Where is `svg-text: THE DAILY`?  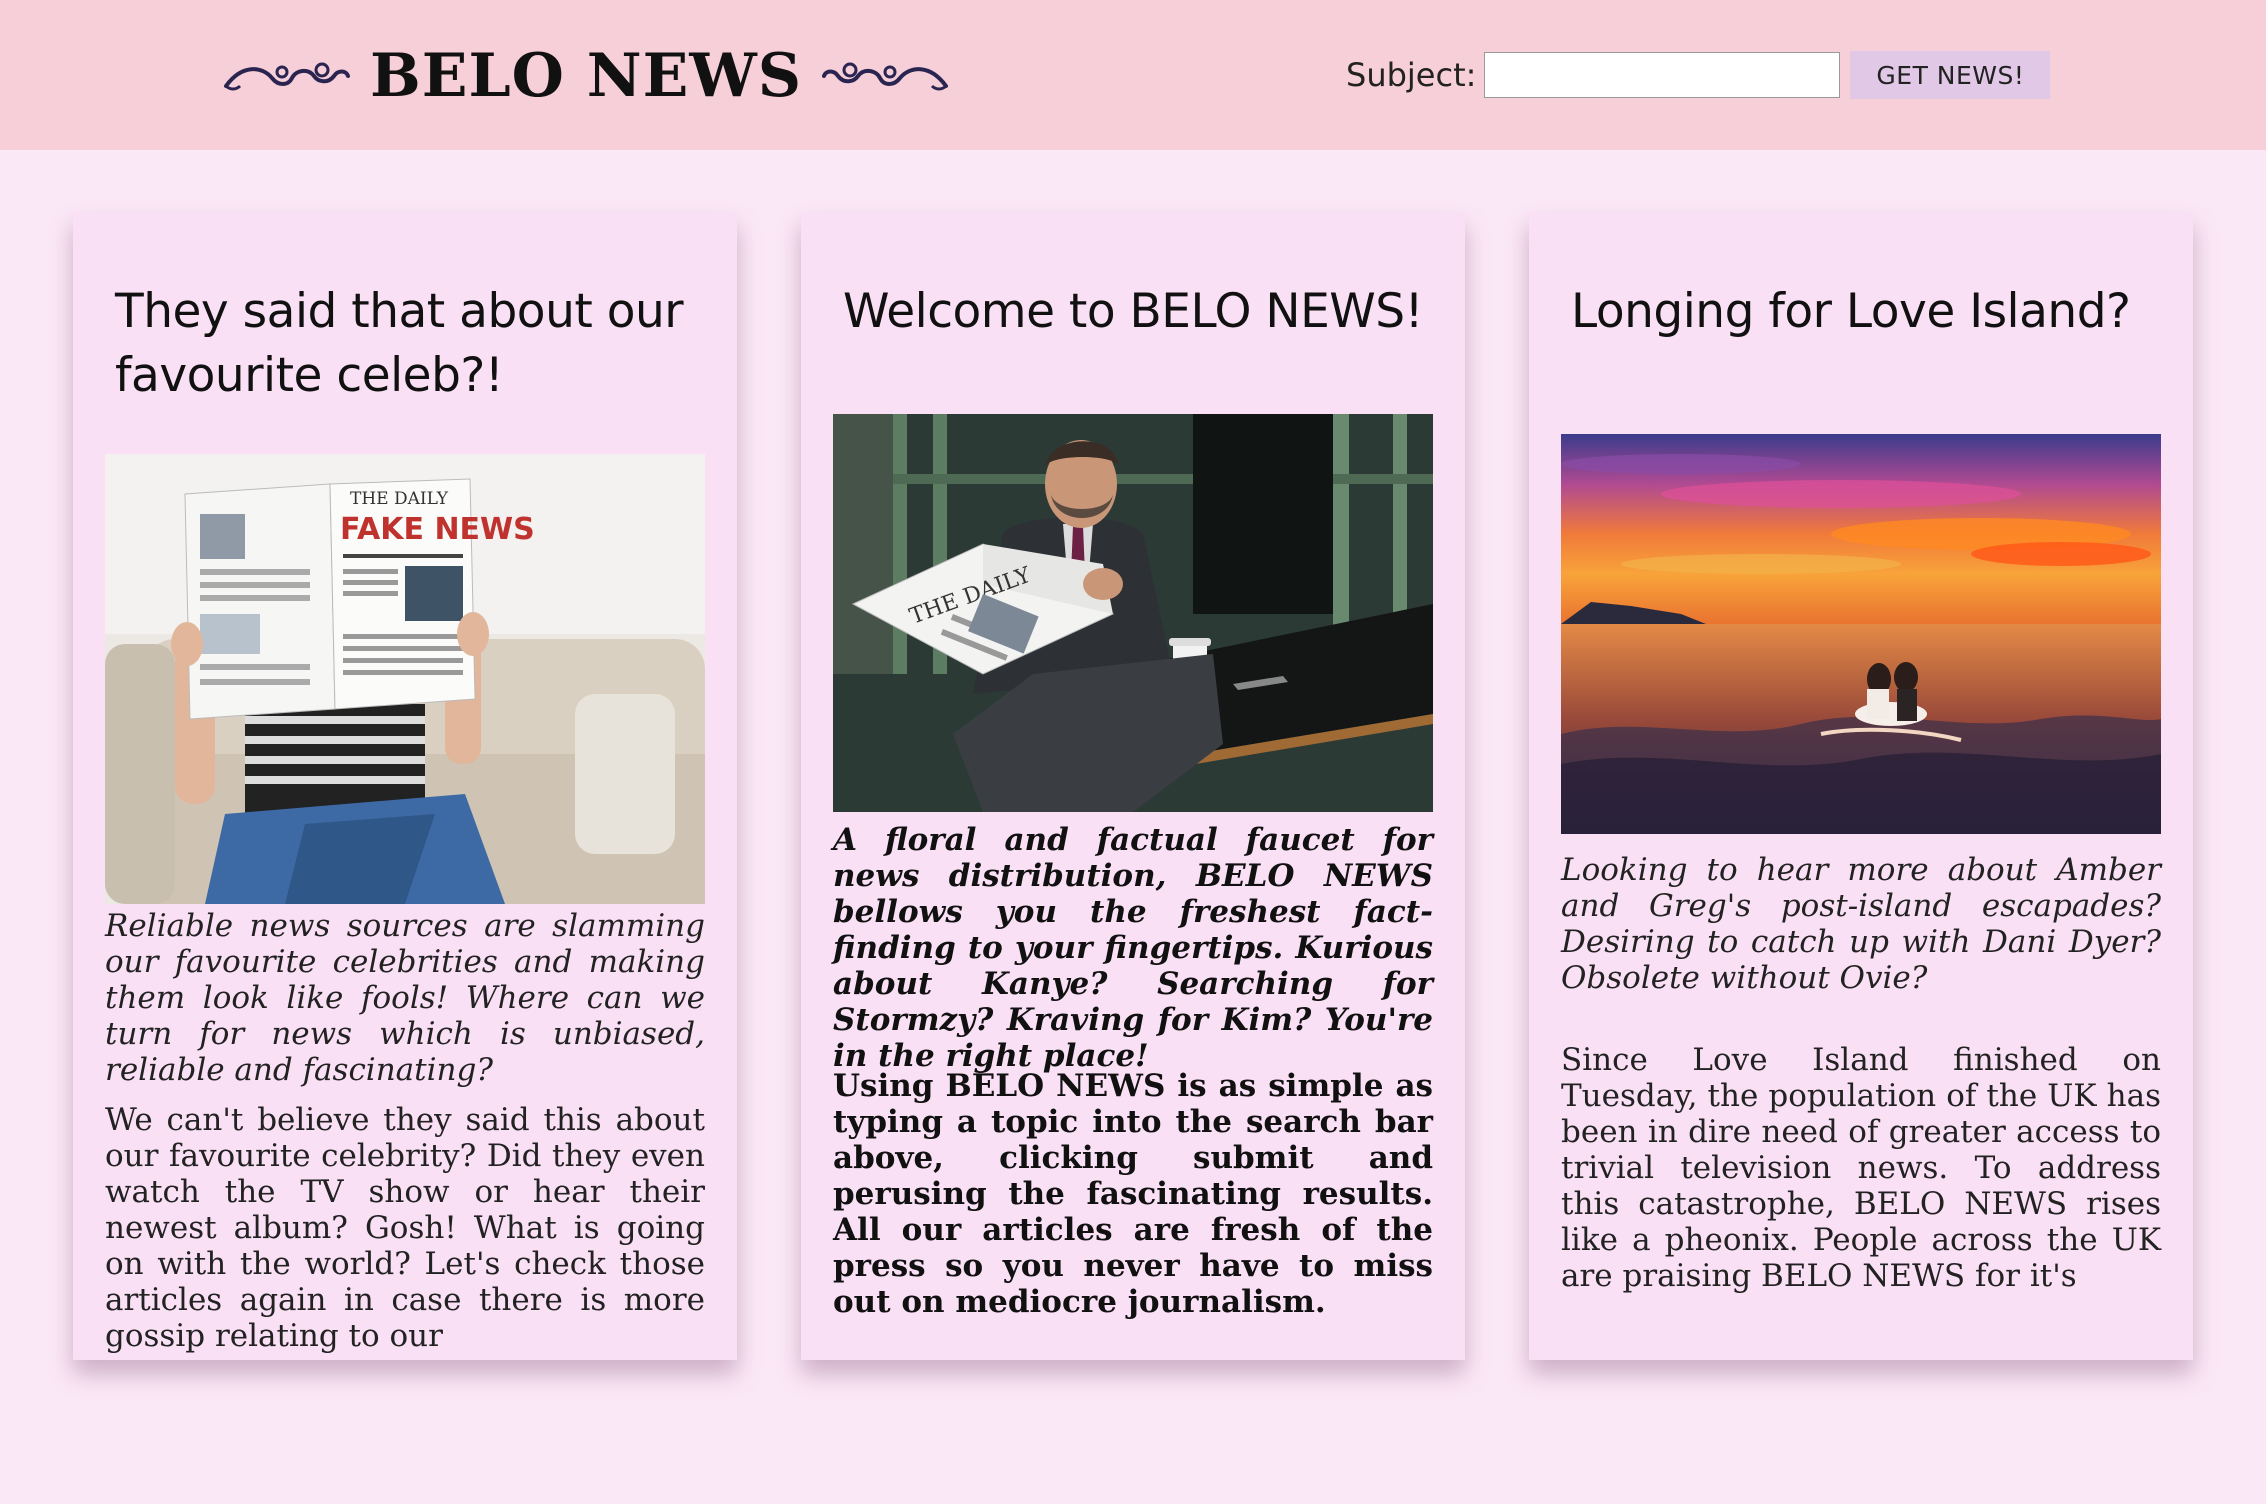
svg-text: THE DAILY is located at coordinates (399, 499).